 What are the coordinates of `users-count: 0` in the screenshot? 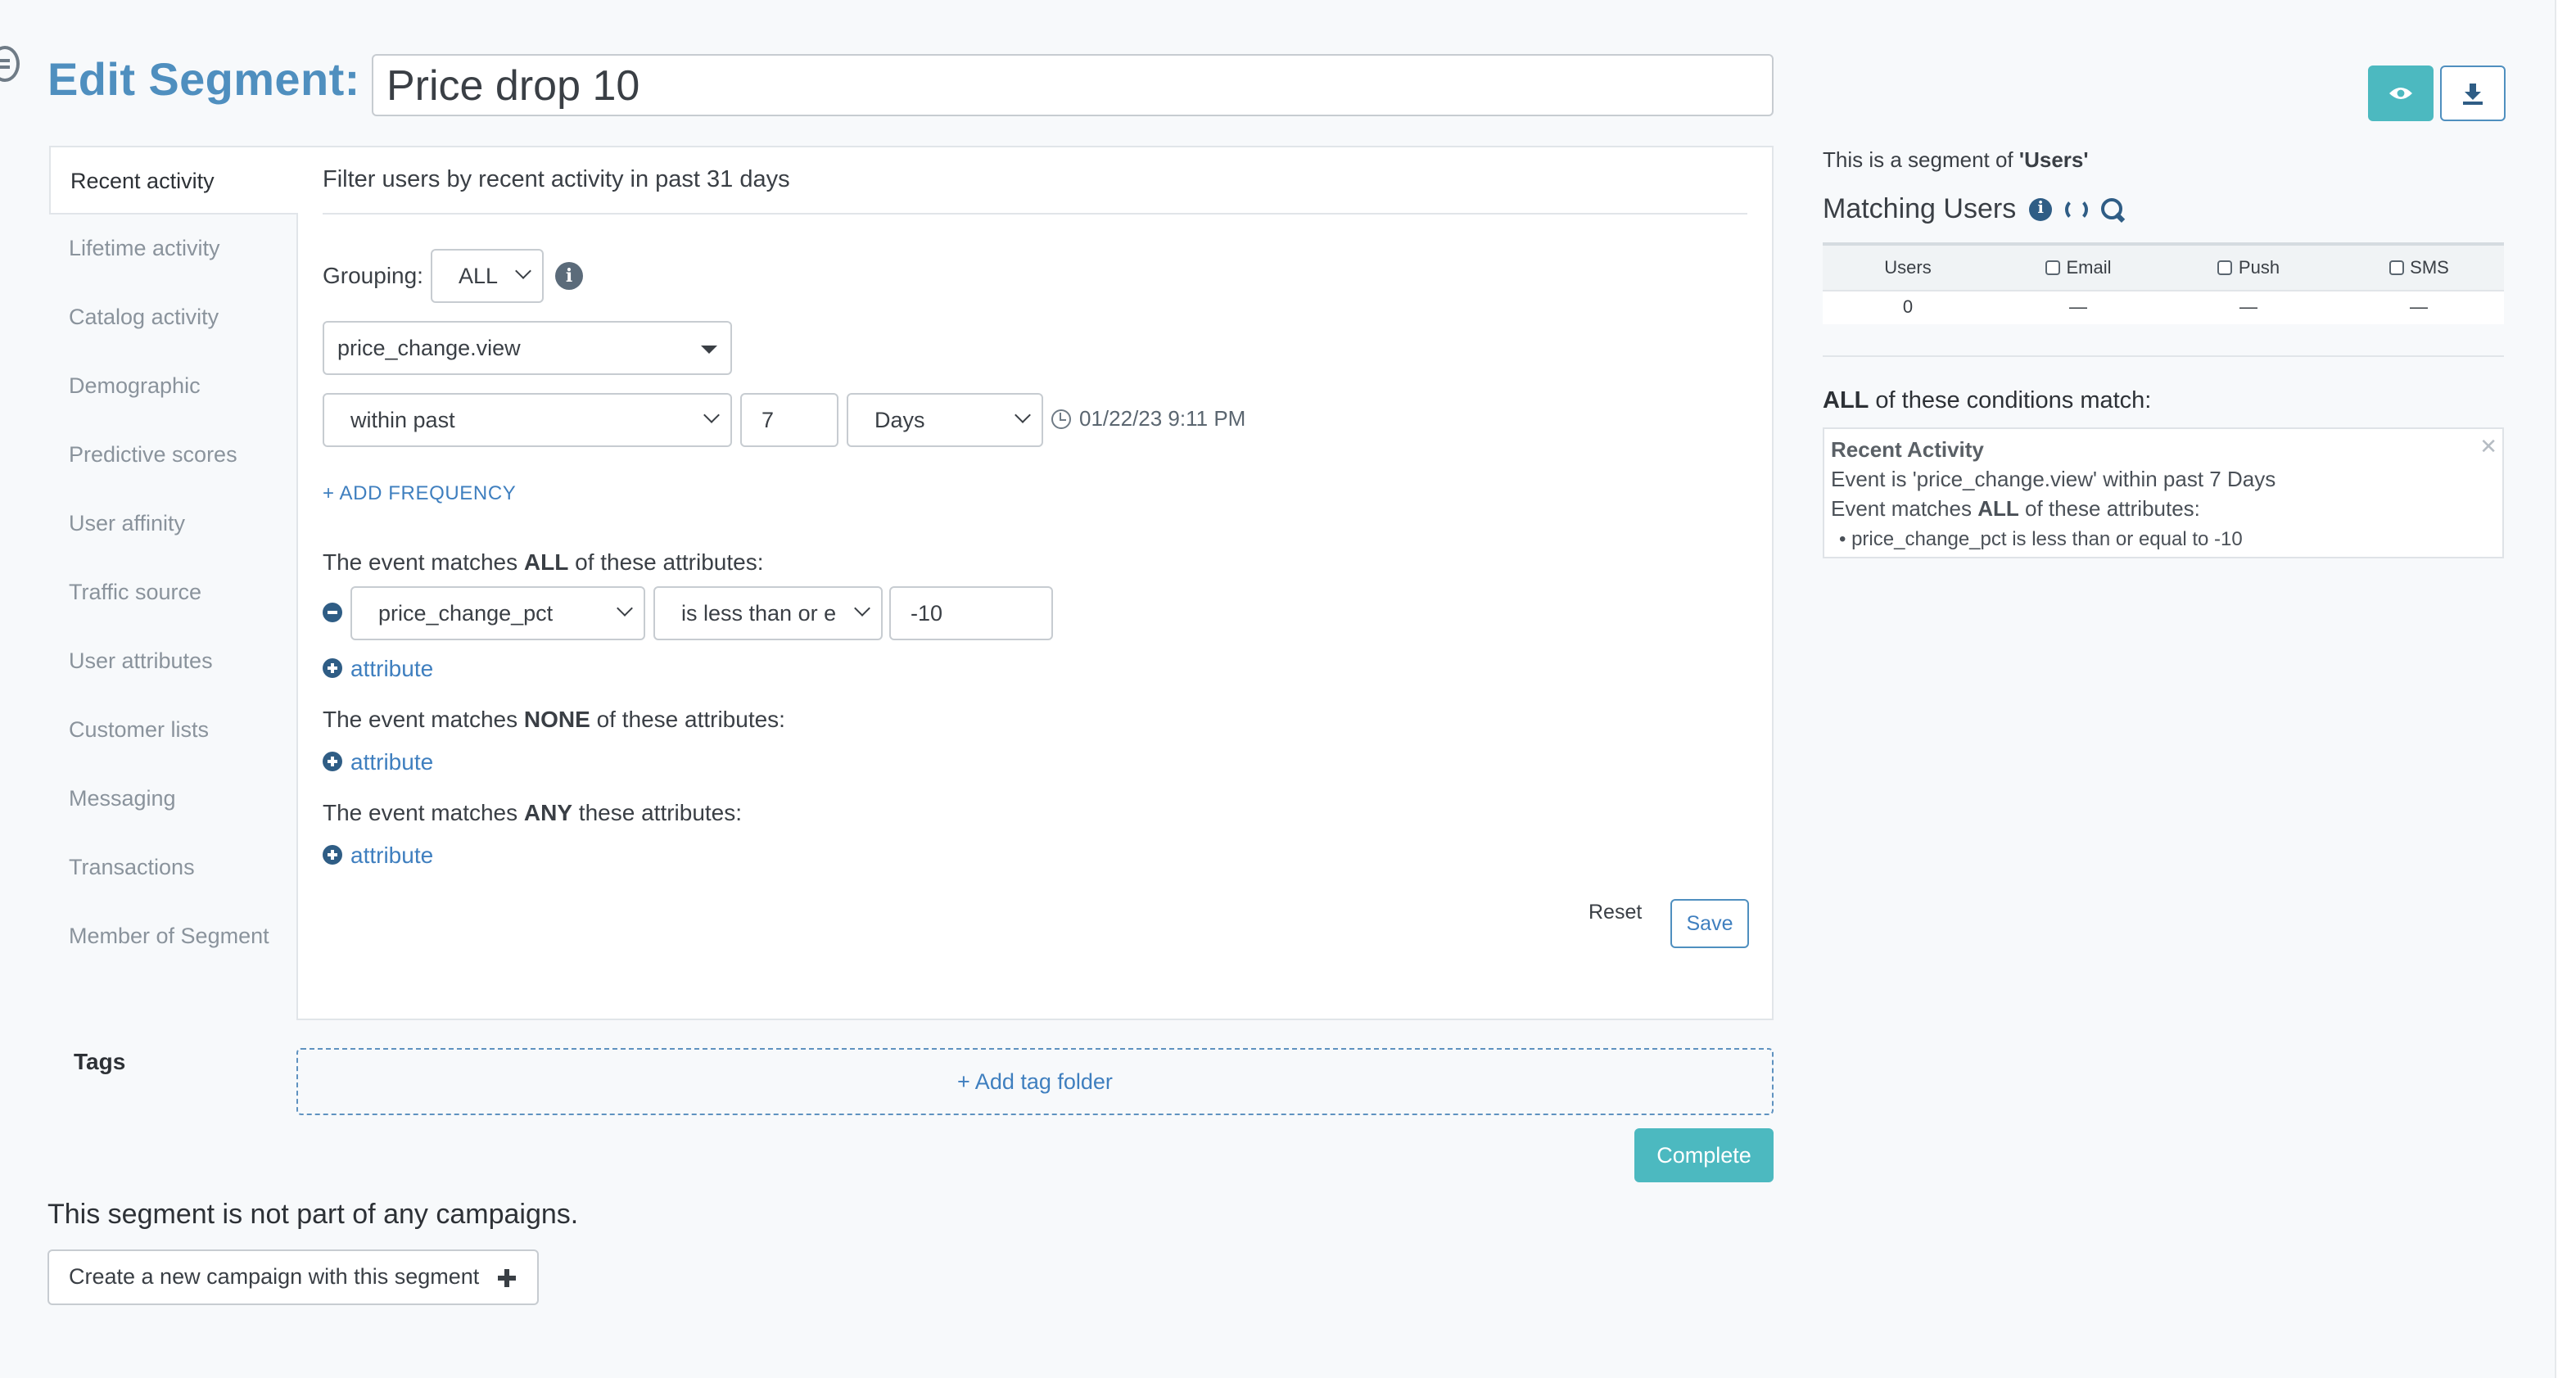 It's located at (1908, 308).